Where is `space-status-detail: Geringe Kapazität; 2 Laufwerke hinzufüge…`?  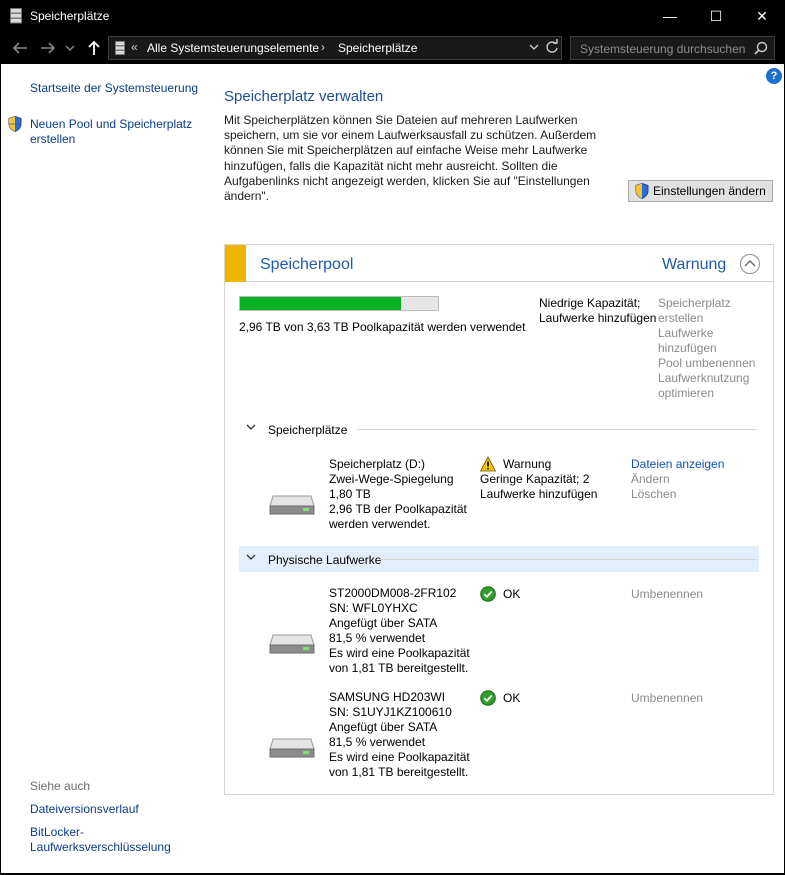 space-status-detail: Geringe Kapazität; 2 Laufwerke hinzufüge… is located at coordinates (538, 487).